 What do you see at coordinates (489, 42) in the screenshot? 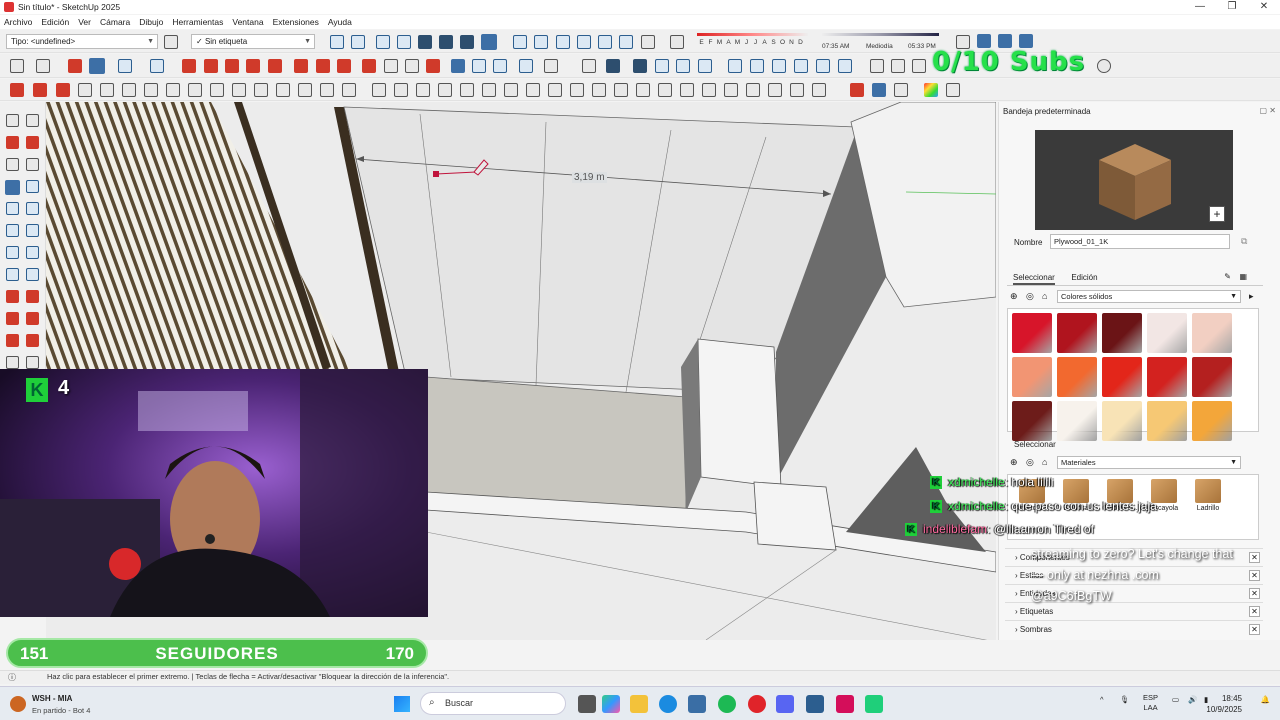
I see `monochrome-style-icon` at bounding box center [489, 42].